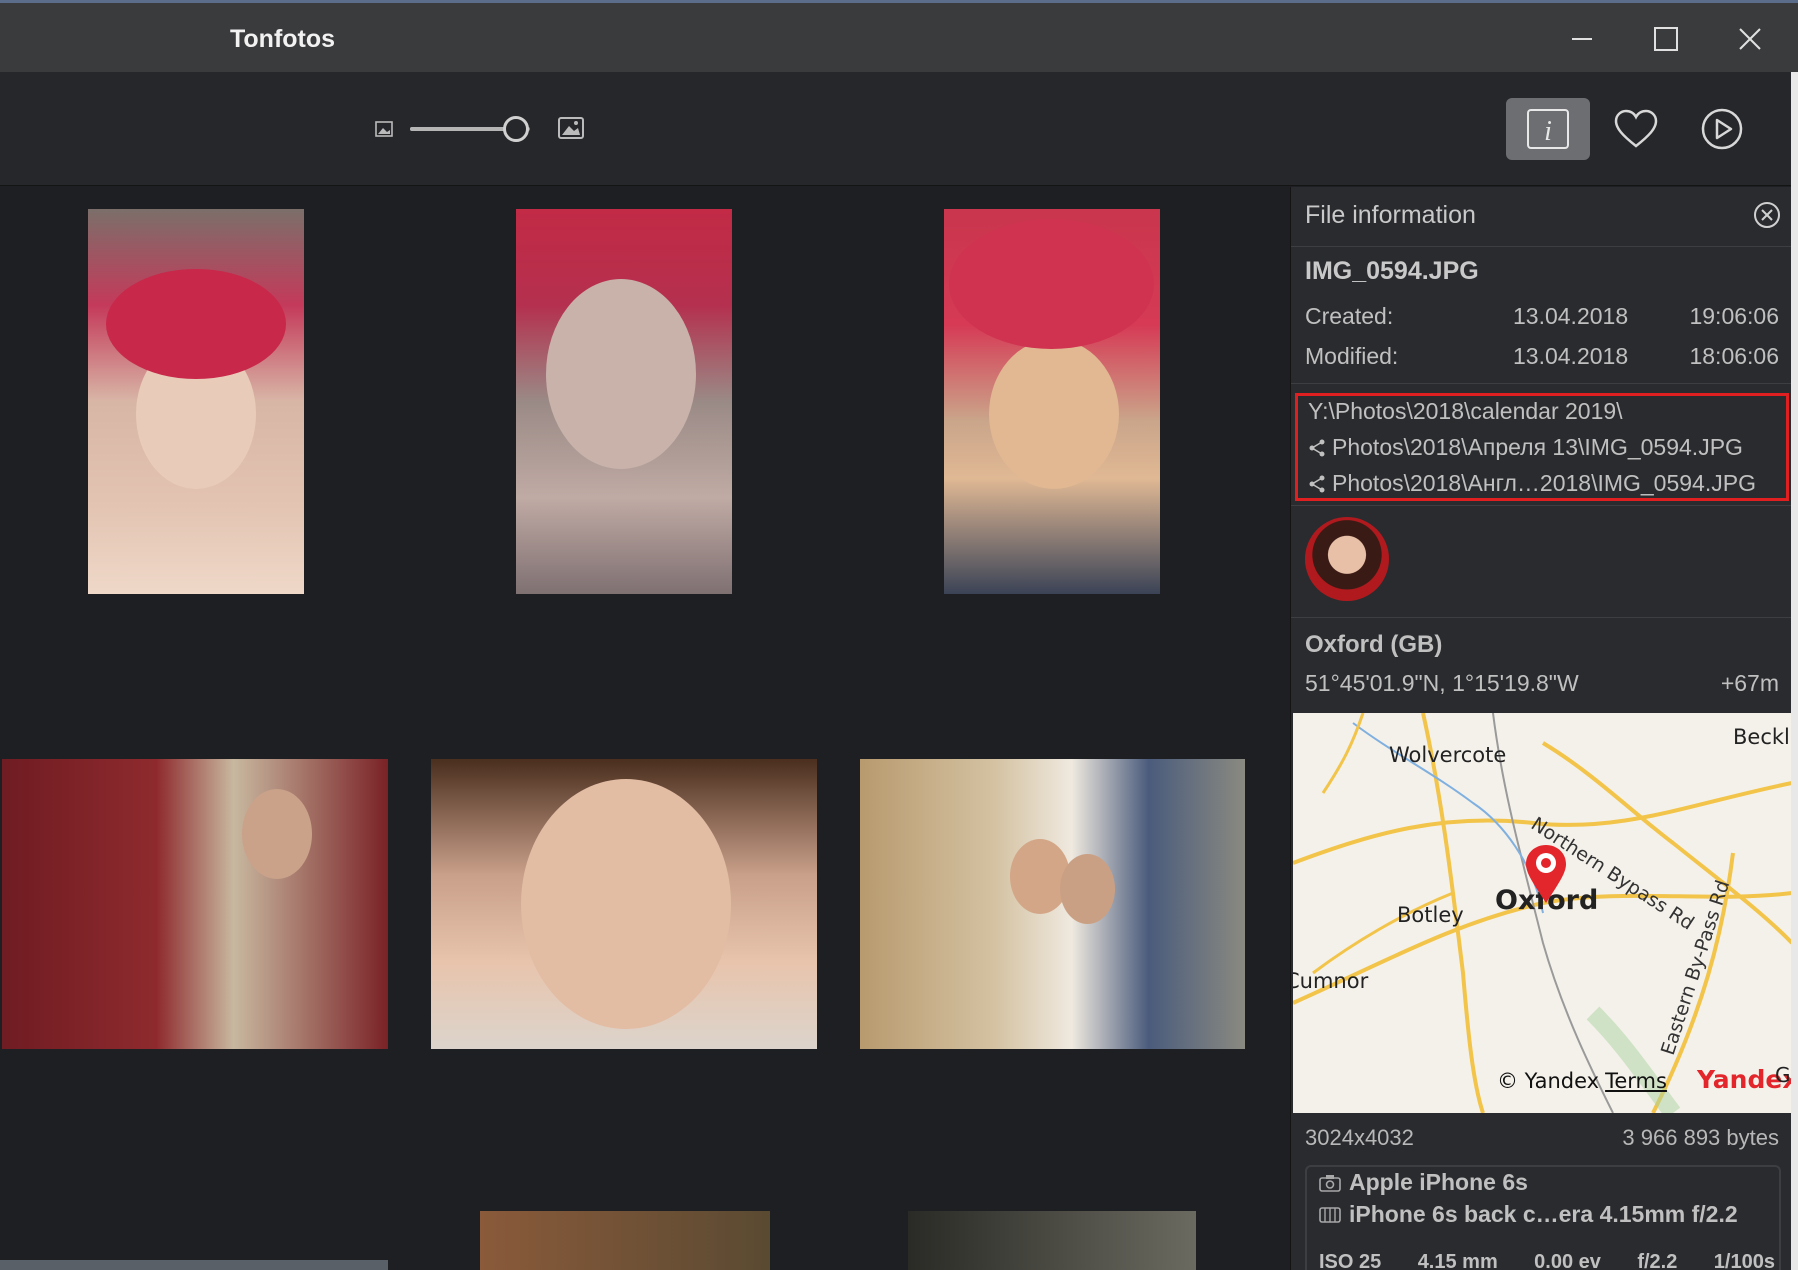  Describe the element at coordinates (1767, 215) in the screenshot. I see `close-panel-icon` at that location.